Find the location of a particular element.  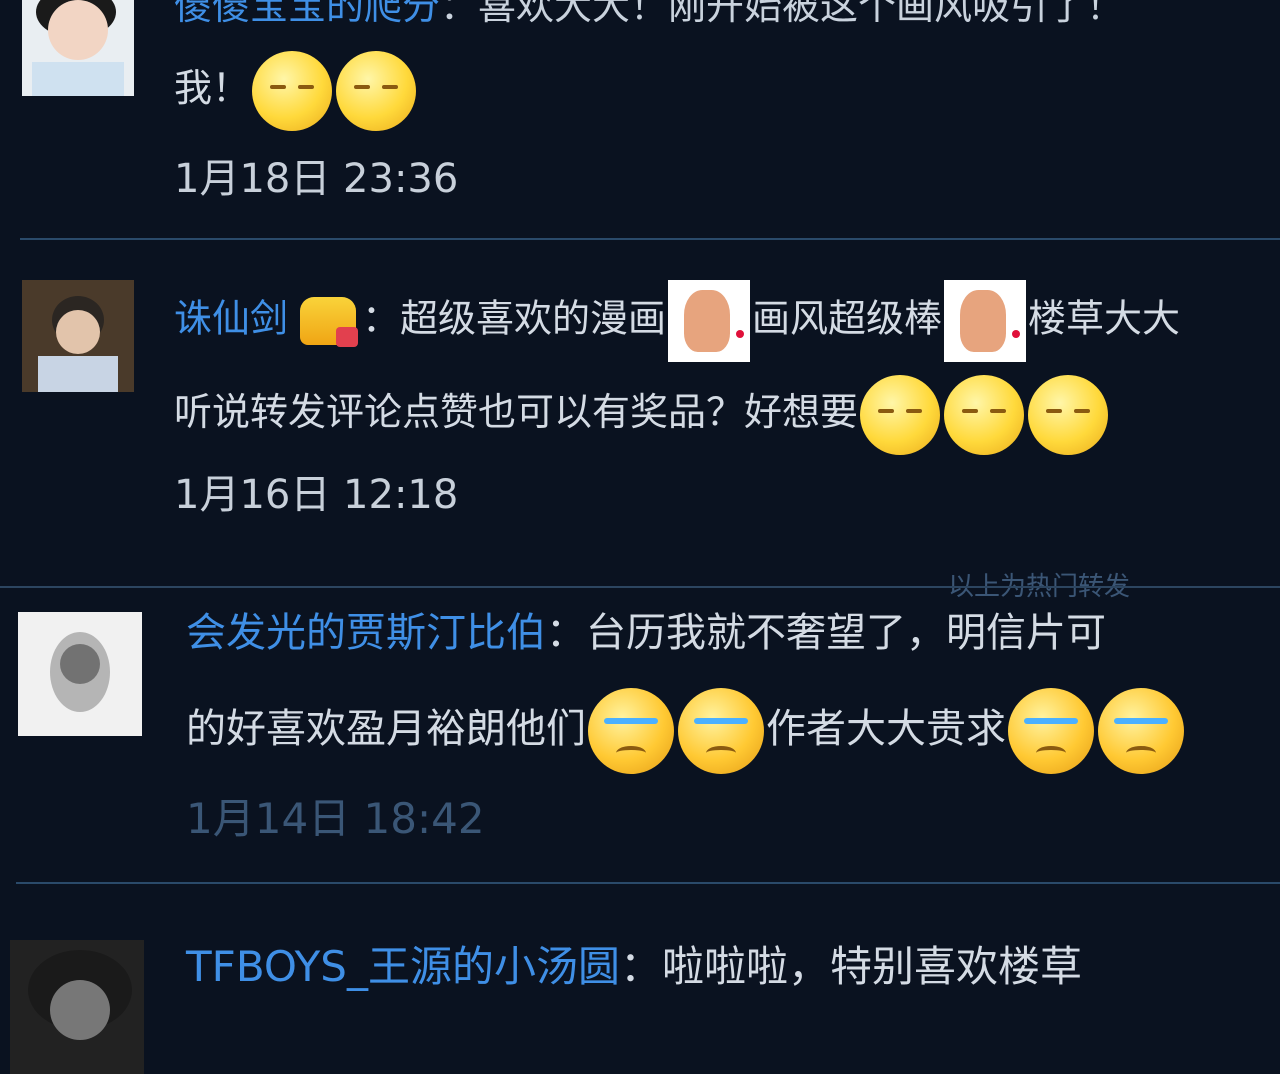

username-link: 傻傻宝宝的爬分 is located at coordinates (307, 14).